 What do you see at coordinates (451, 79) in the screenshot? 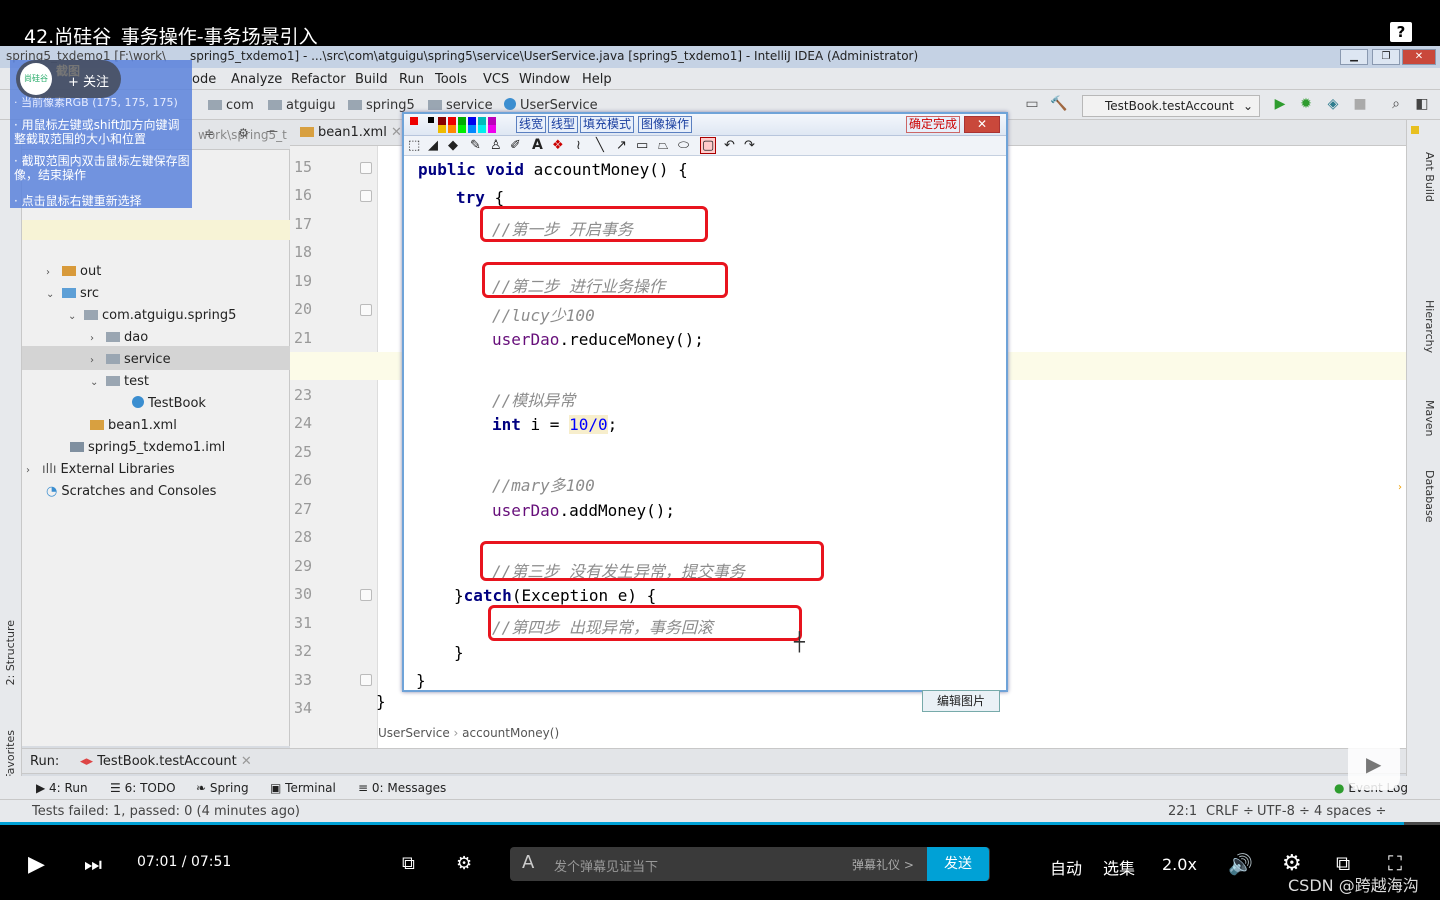
I see `menu-tools: Tools` at bounding box center [451, 79].